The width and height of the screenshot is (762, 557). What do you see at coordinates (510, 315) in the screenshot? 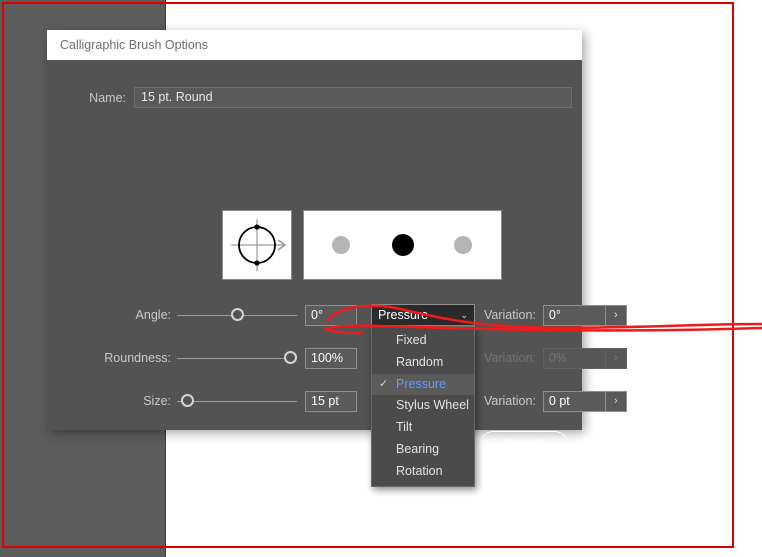
I see `angle-variation-label: Variation:` at bounding box center [510, 315].